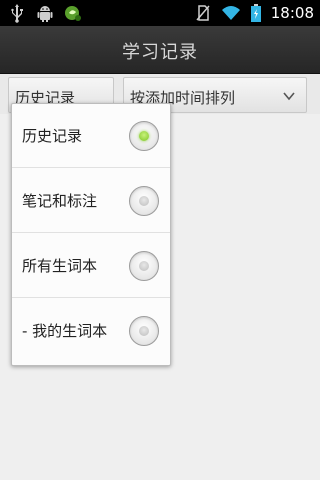  I want to click on battery-icon, so click(255, 13).